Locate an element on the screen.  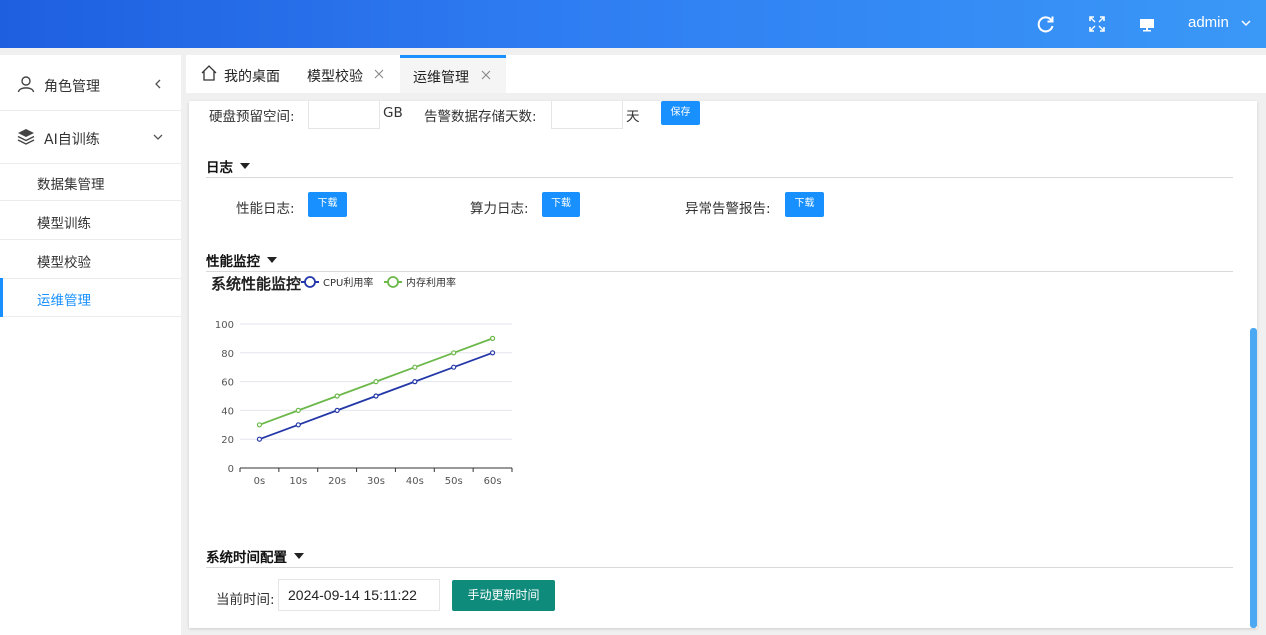
tab-model-validation: 模型校验 is located at coordinates (346, 74).